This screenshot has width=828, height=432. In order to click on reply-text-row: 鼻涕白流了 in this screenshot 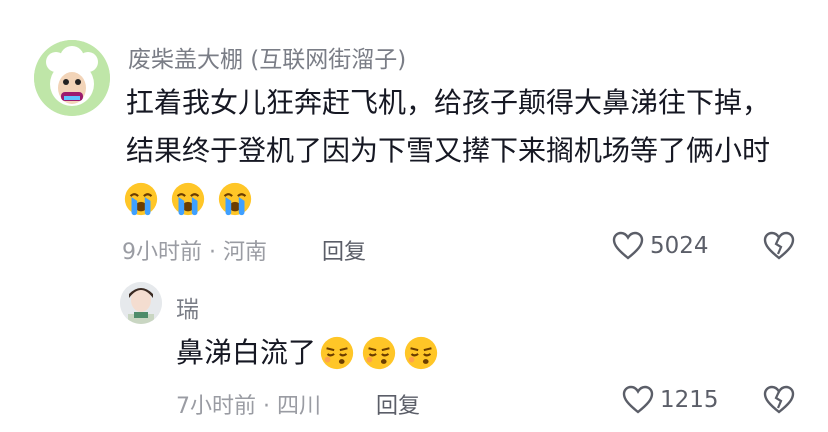, I will do `click(308, 353)`.